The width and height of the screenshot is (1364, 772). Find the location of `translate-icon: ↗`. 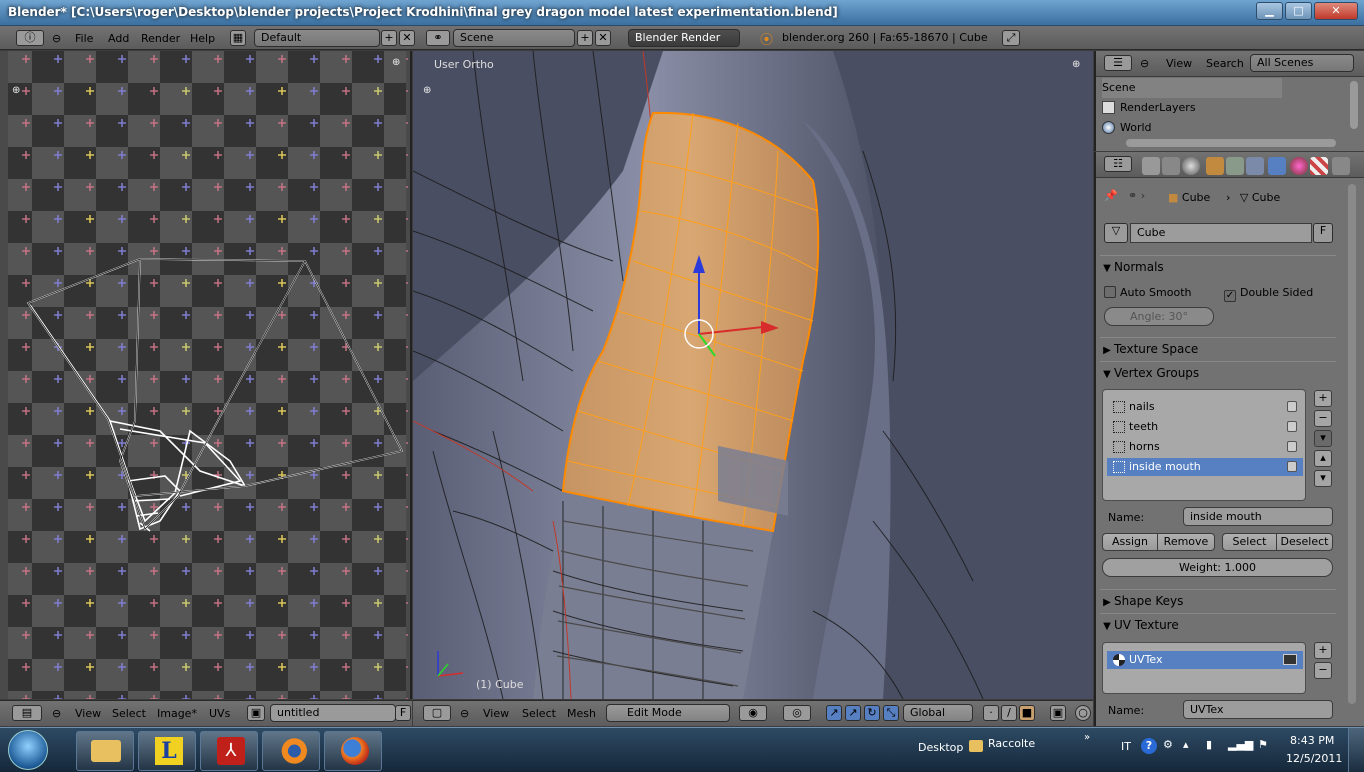

translate-icon: ↗ is located at coordinates (853, 713).